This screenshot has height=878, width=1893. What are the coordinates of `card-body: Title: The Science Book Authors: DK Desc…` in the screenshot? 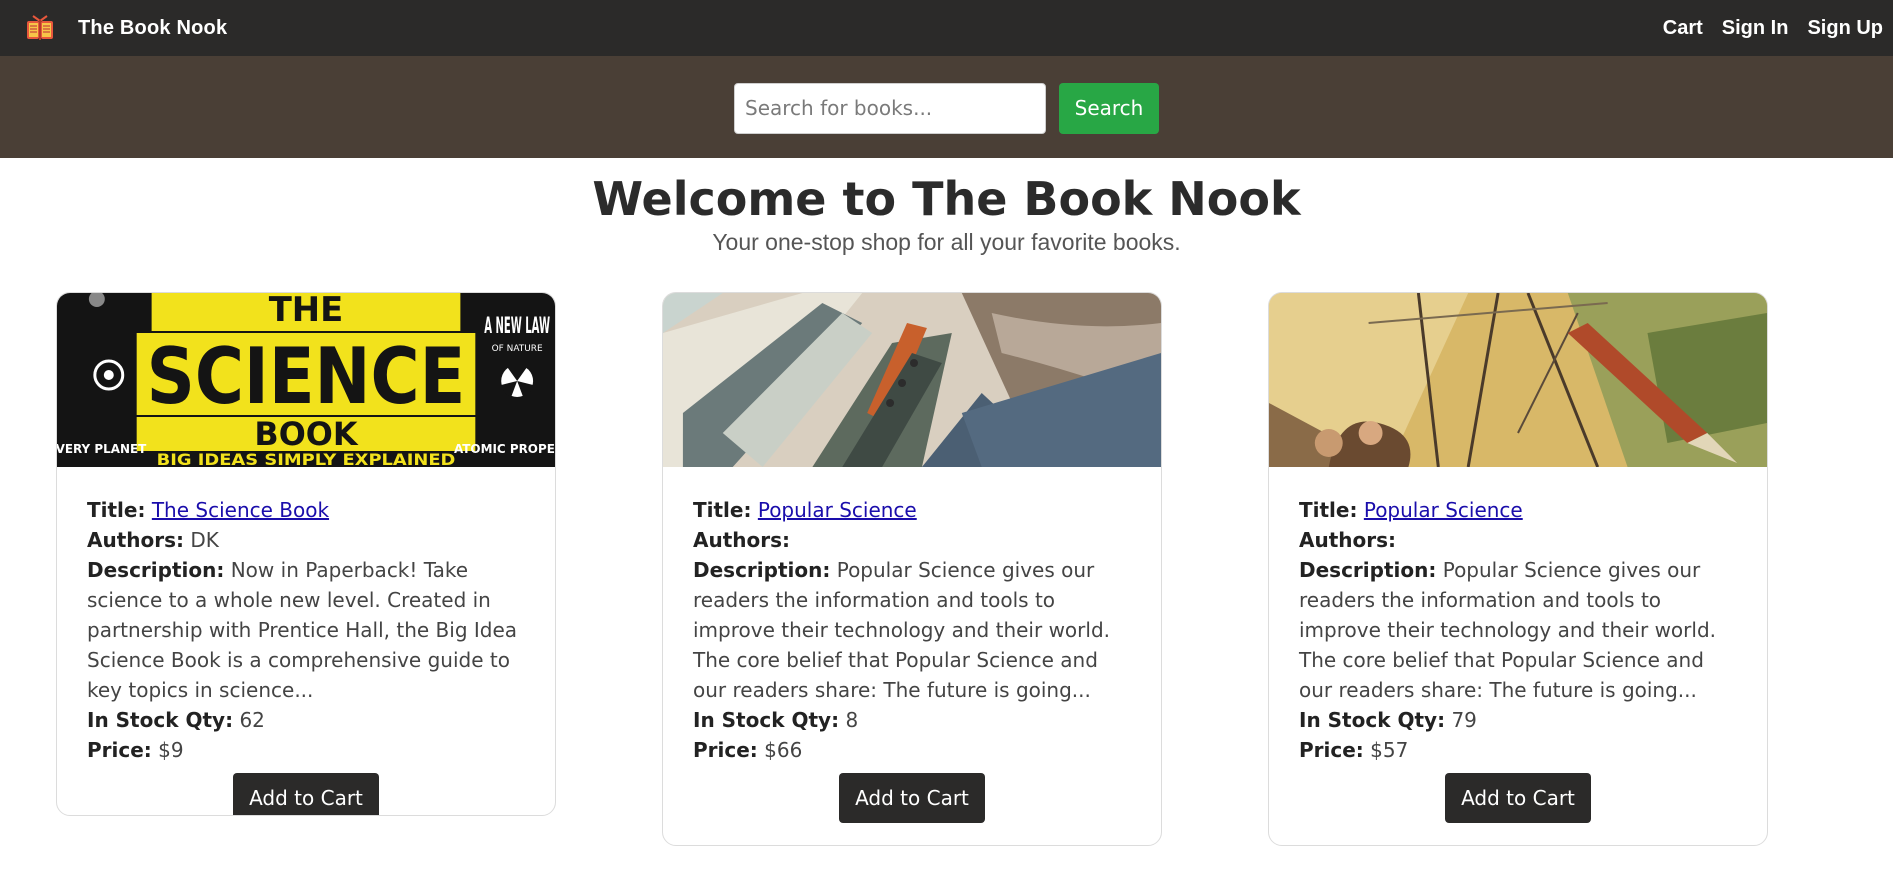 It's located at (306, 641).